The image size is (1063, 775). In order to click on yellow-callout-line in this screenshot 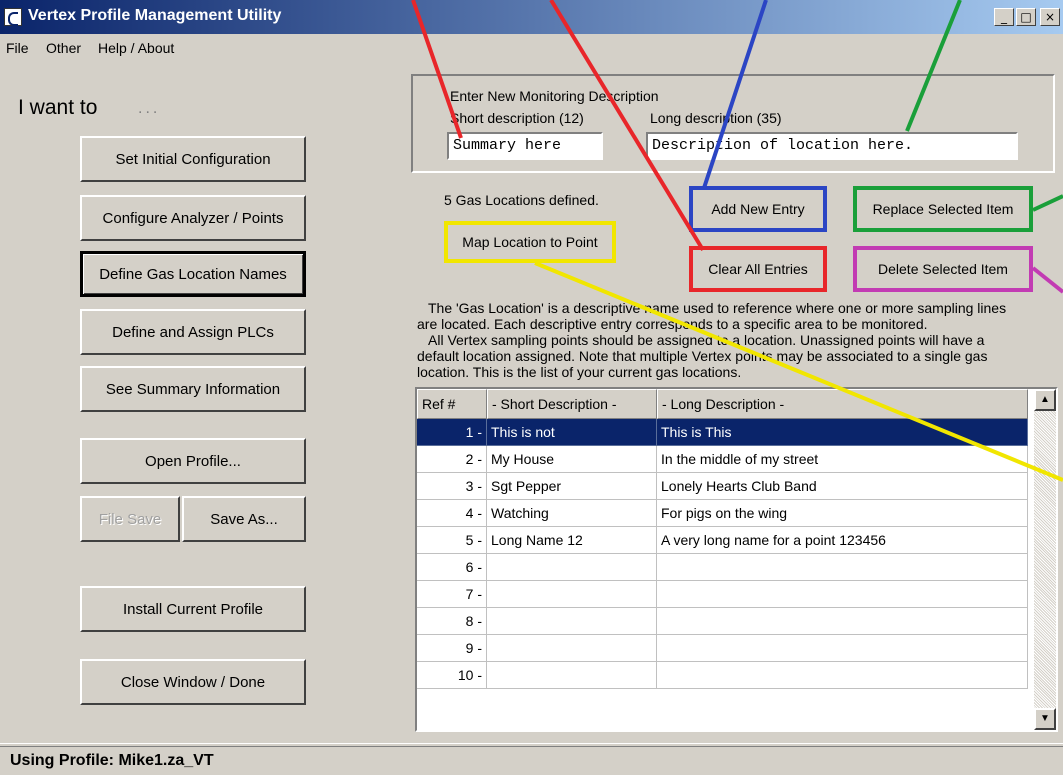, I will do `click(798, 371)`.